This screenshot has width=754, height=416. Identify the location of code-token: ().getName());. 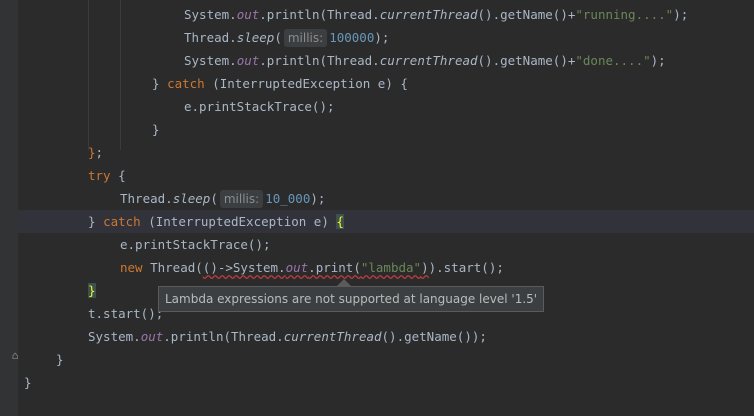
(434, 336).